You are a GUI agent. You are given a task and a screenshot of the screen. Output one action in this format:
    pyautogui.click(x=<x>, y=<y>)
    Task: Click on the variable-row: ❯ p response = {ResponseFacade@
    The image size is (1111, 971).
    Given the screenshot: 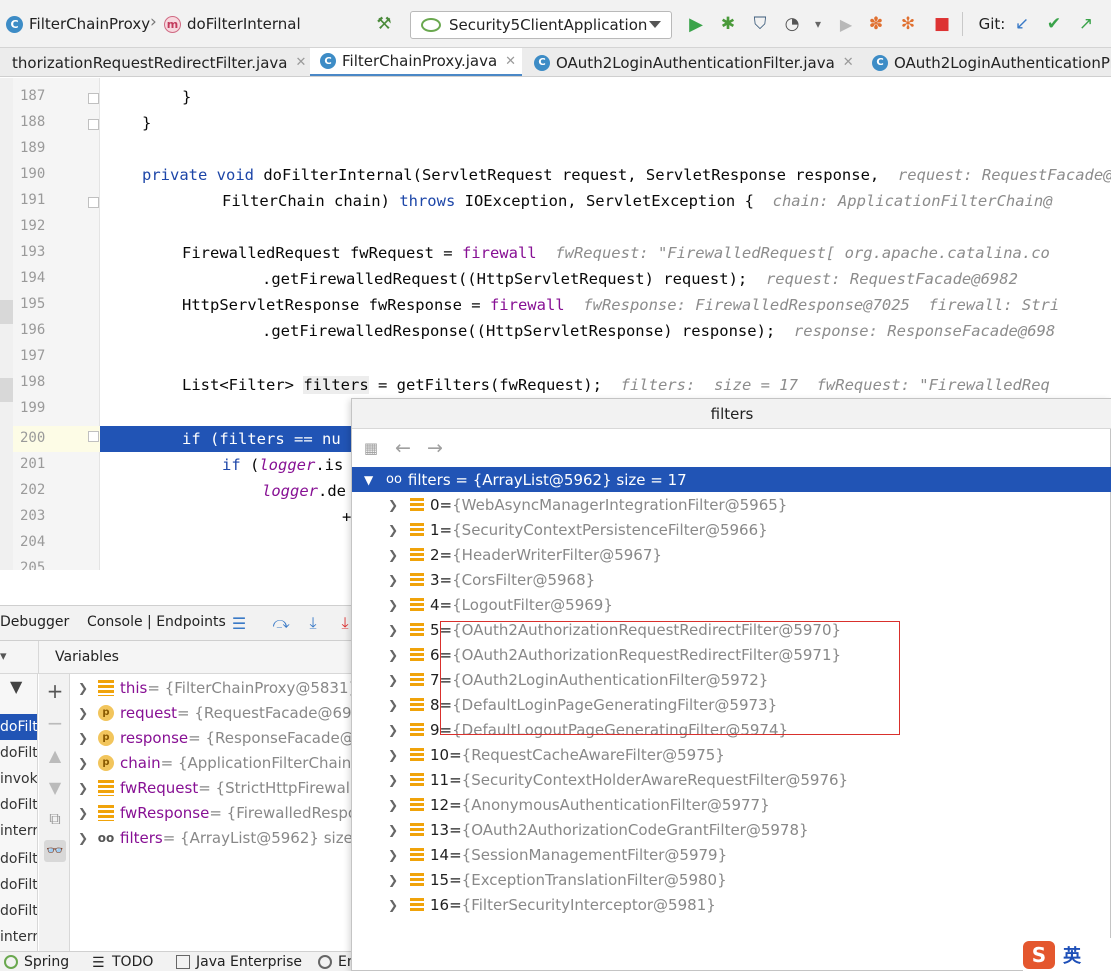 What is the action you would take?
    pyautogui.click(x=210, y=737)
    